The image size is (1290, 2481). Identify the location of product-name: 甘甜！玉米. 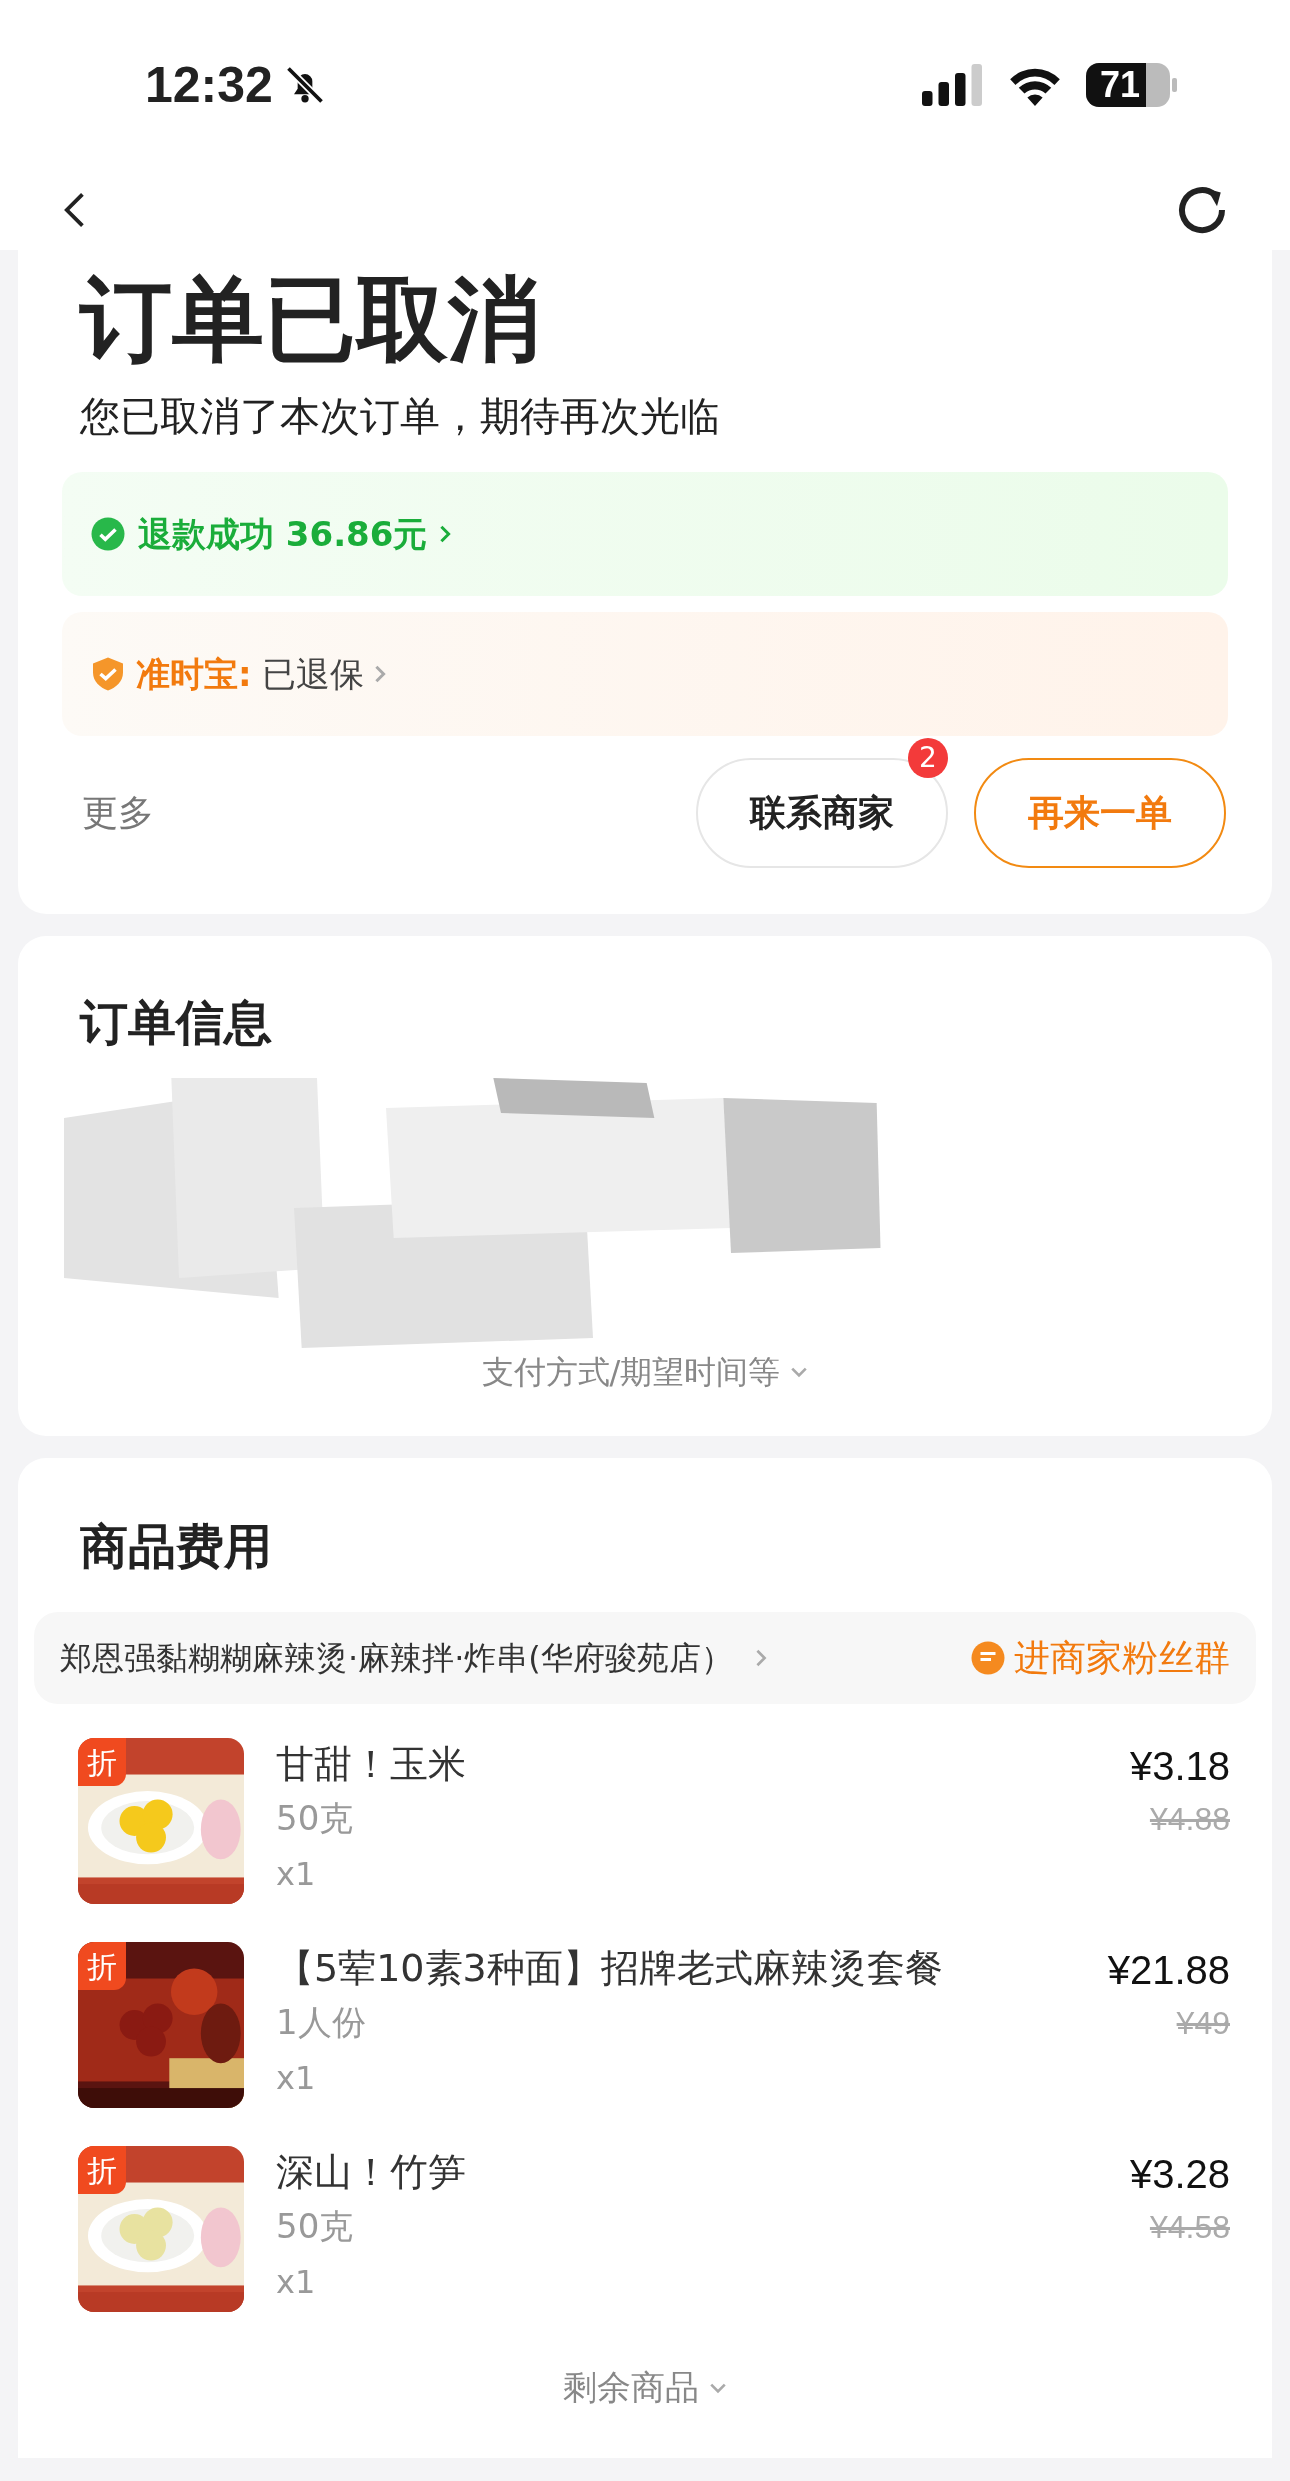
(371, 1764).